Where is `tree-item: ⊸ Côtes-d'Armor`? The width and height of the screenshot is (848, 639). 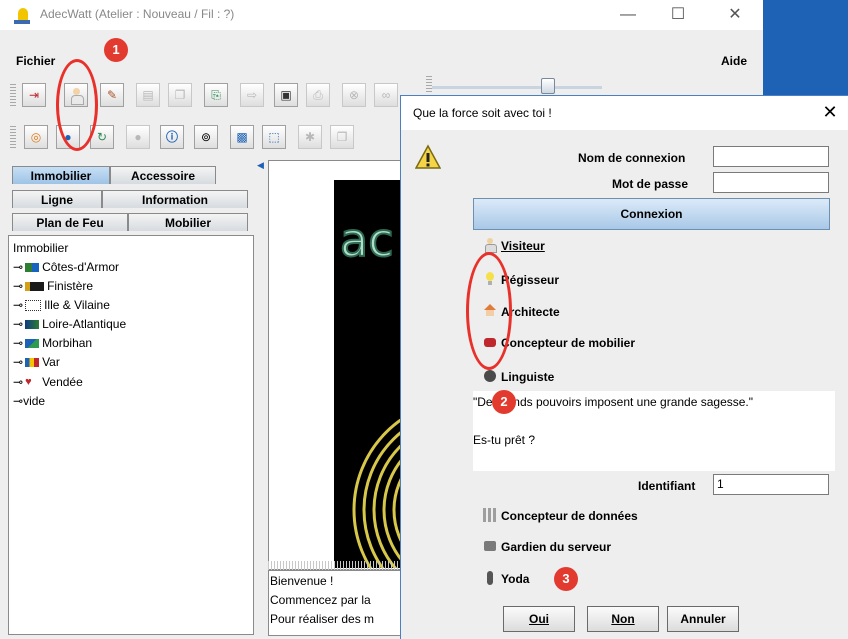
tree-item: ⊸ Côtes-d'Armor is located at coordinates (66, 267).